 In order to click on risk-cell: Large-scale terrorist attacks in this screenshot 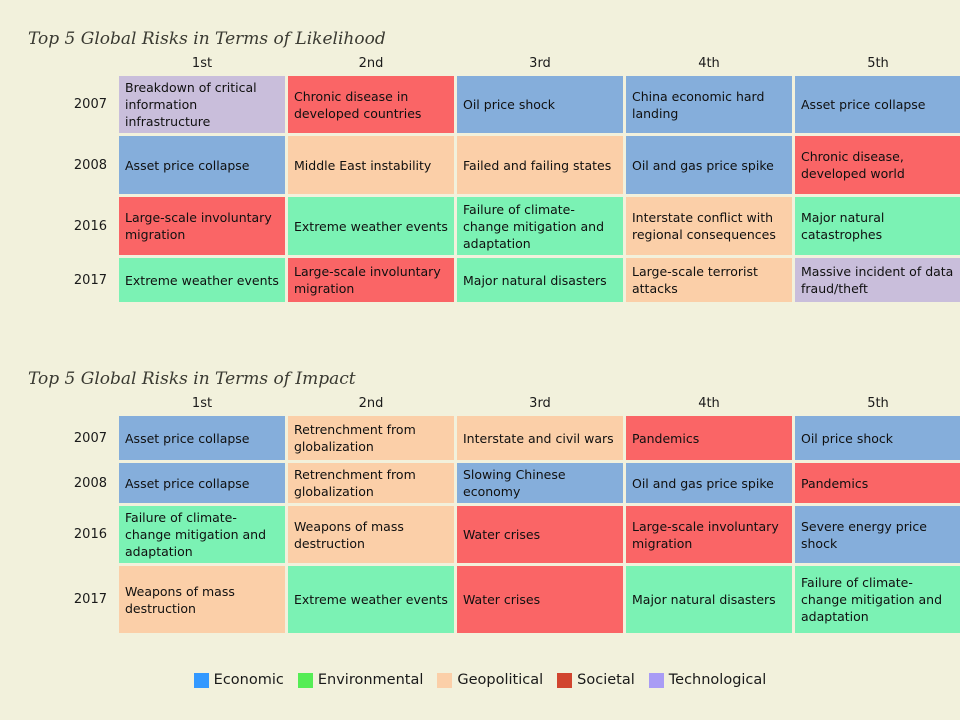, I will do `click(709, 280)`.